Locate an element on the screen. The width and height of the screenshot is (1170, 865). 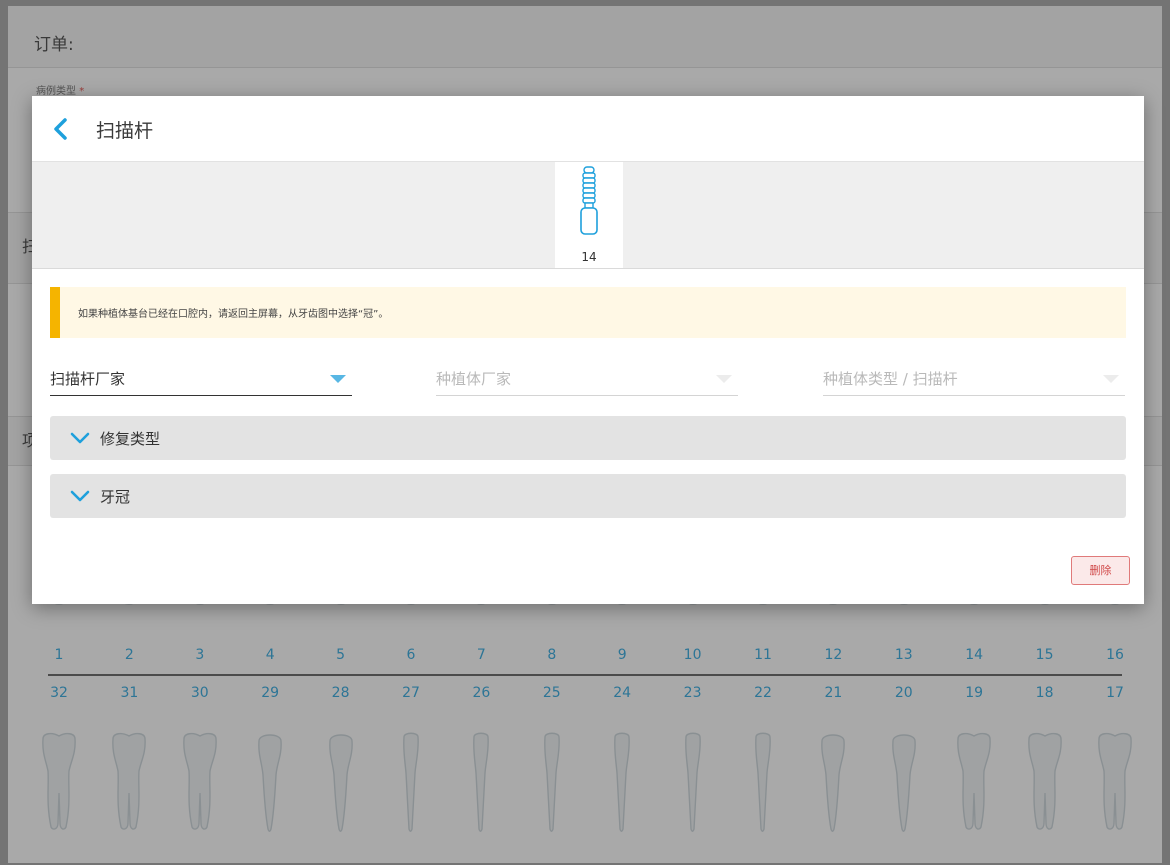
dialog-header: 扫描杆 is located at coordinates (588, 129).